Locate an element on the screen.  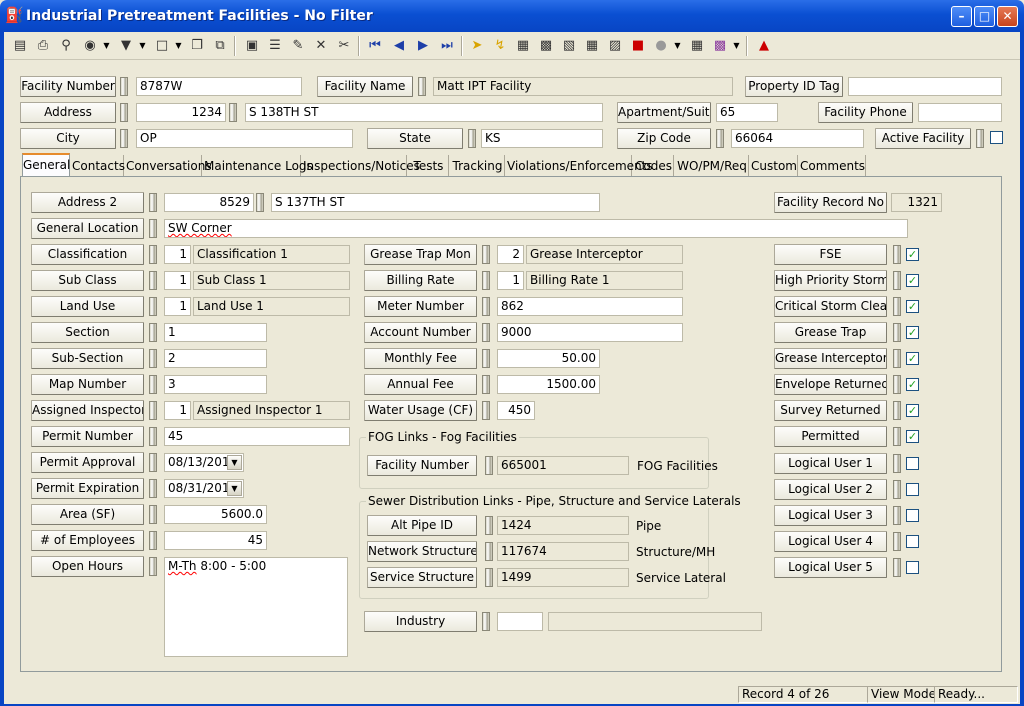
annual-fee-field: 1500.00 is located at coordinates (548, 384).